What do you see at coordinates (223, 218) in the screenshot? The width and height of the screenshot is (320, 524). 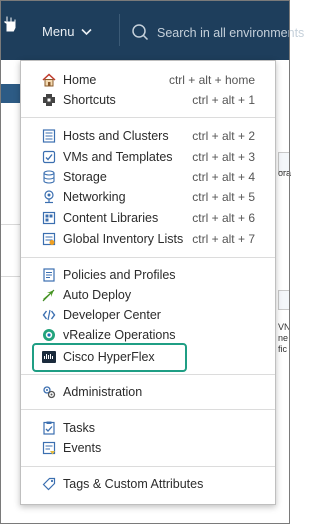 I see `menu-item-shortcut: ctrl + alt + 6` at bounding box center [223, 218].